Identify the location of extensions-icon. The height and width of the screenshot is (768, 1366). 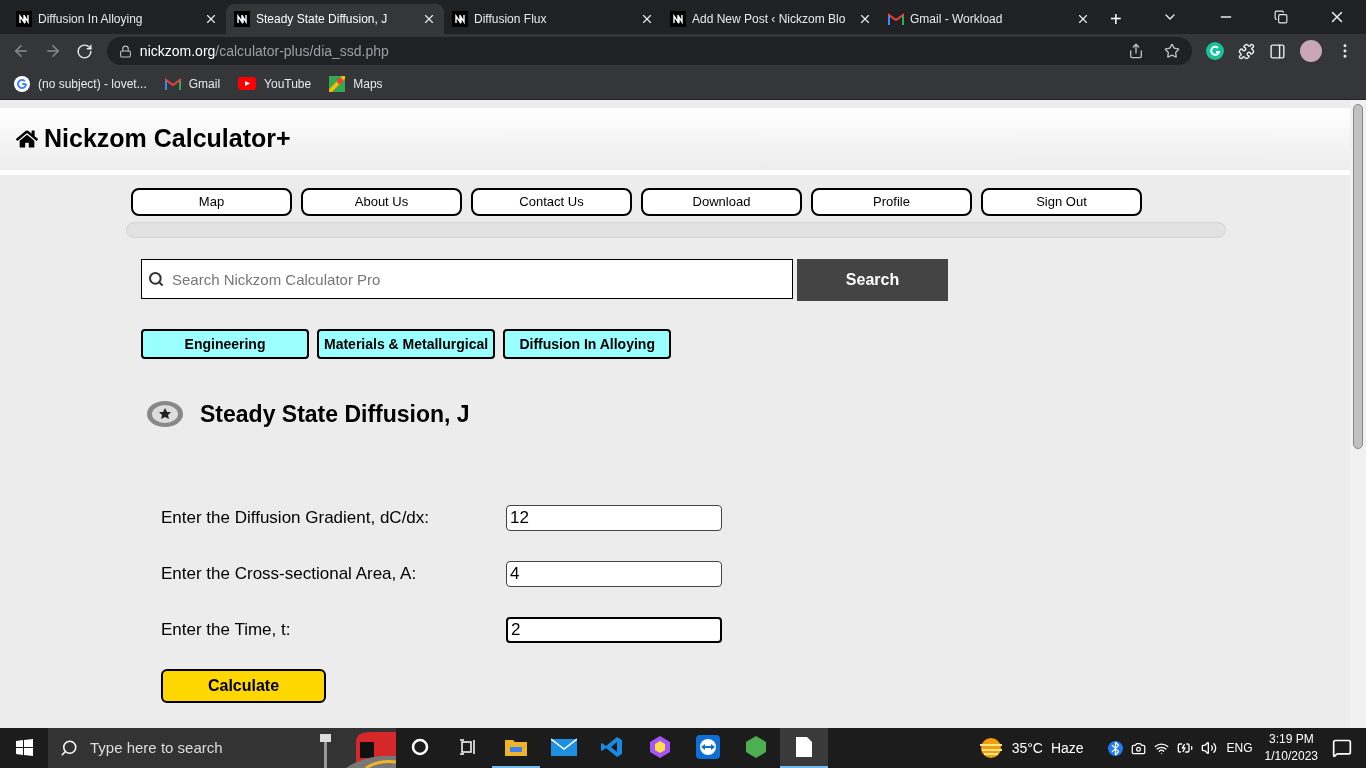
(1247, 51).